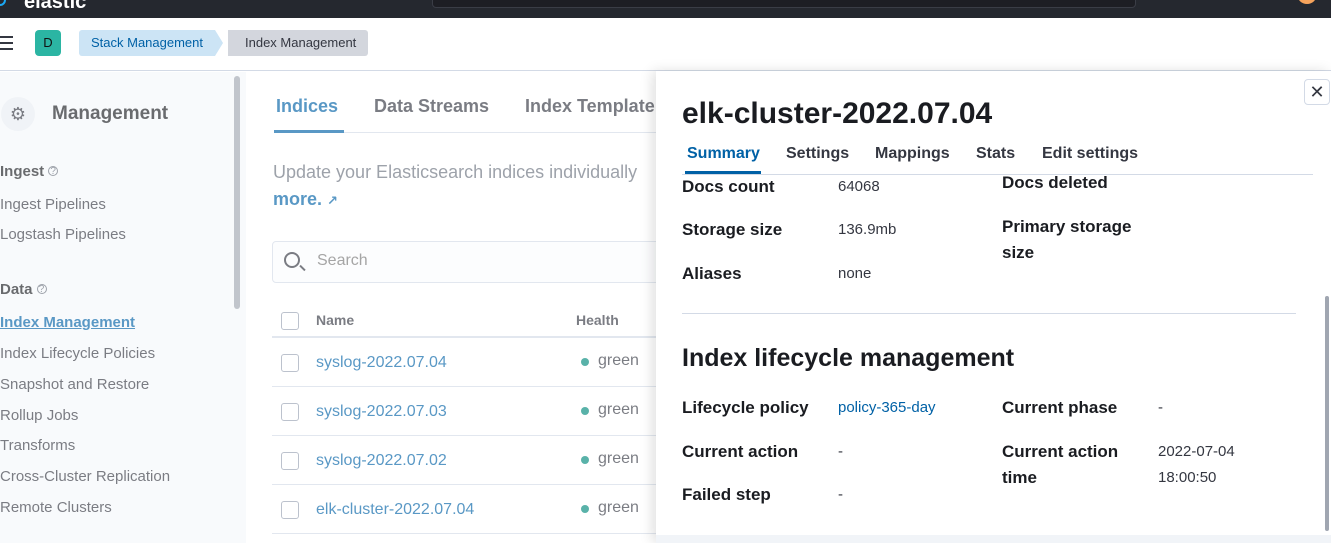 The height and width of the screenshot is (543, 1331). I want to click on docs-deleted-label: Docs deleted, so click(1055, 182).